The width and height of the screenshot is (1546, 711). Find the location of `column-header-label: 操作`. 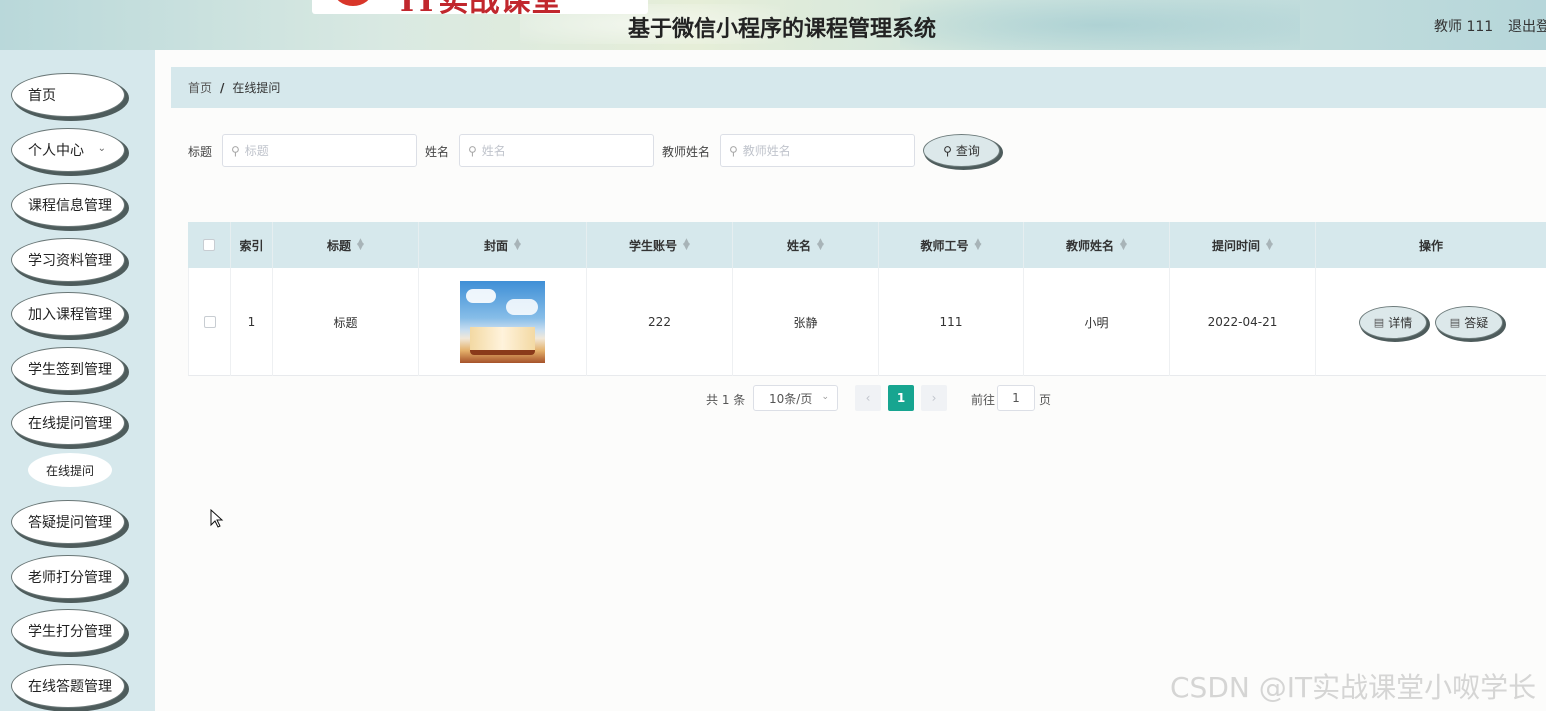

column-header-label: 操作 is located at coordinates (1430, 245).